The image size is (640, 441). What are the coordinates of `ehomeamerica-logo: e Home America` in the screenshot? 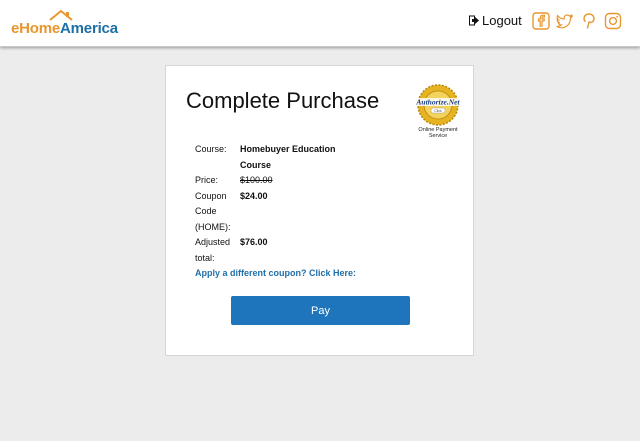 It's located at (64, 23).